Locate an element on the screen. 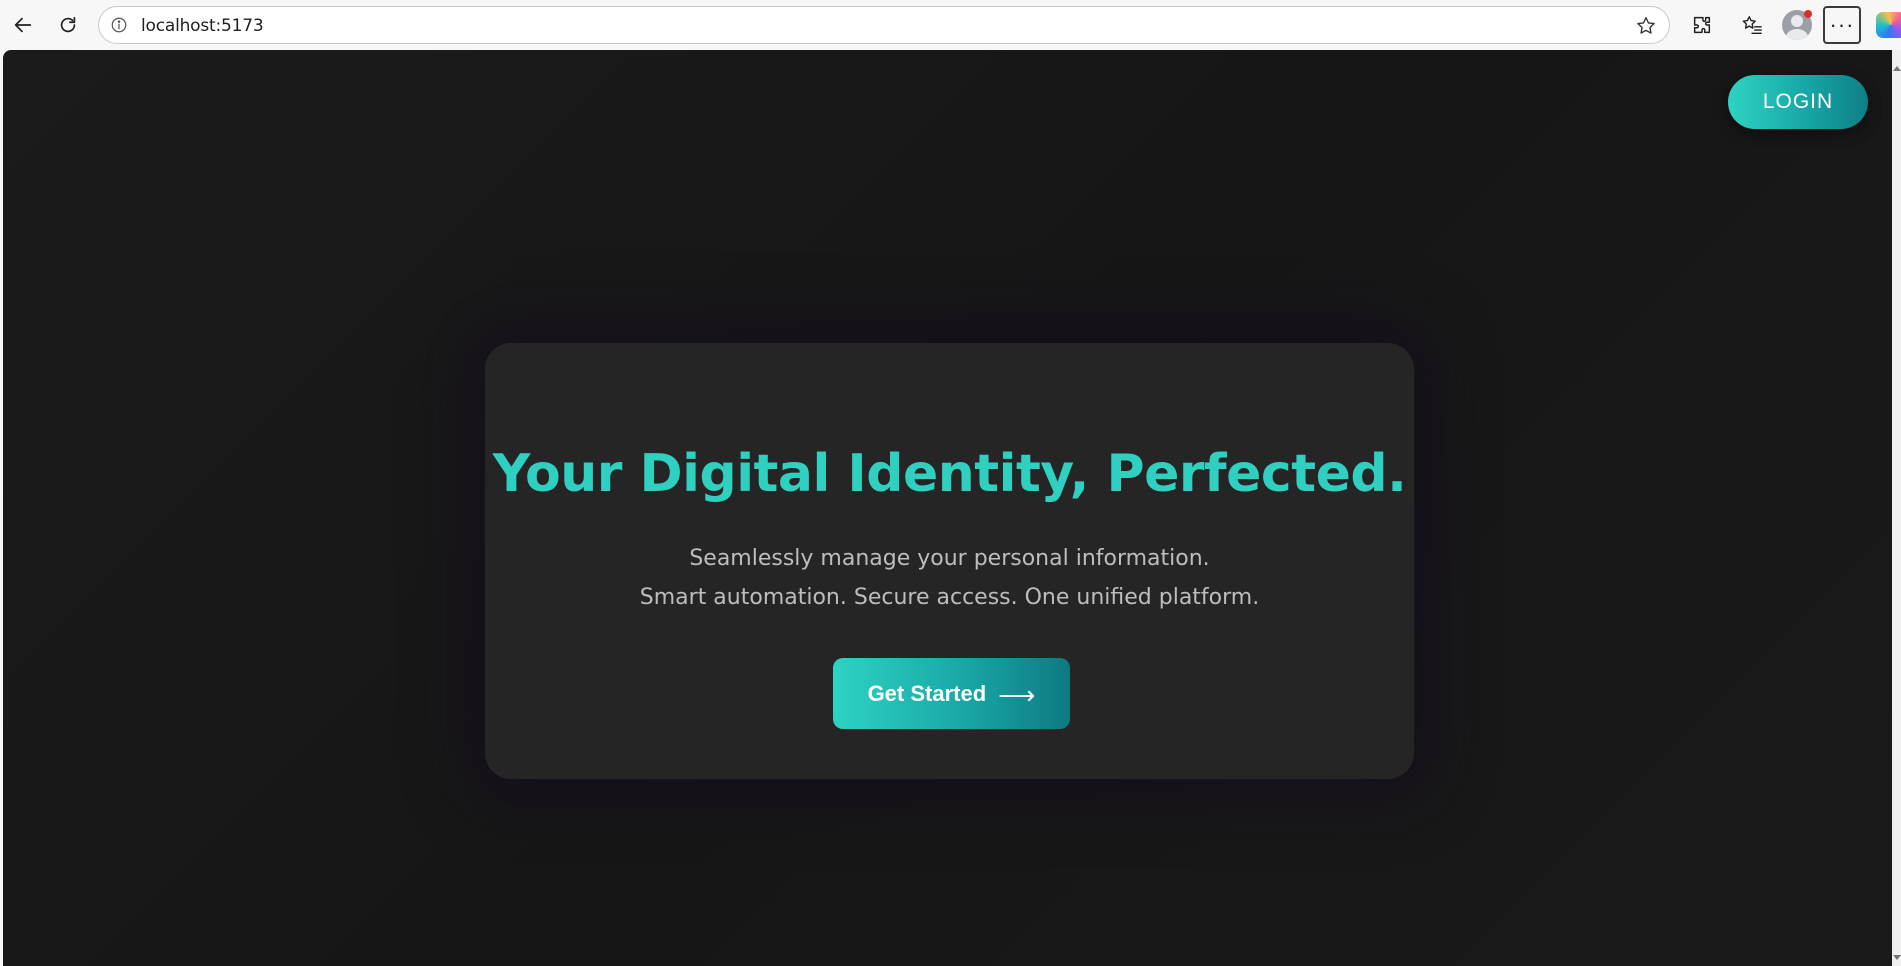 This screenshot has height=966, width=1901. scroll-down-icon is located at coordinates (1897, 957).